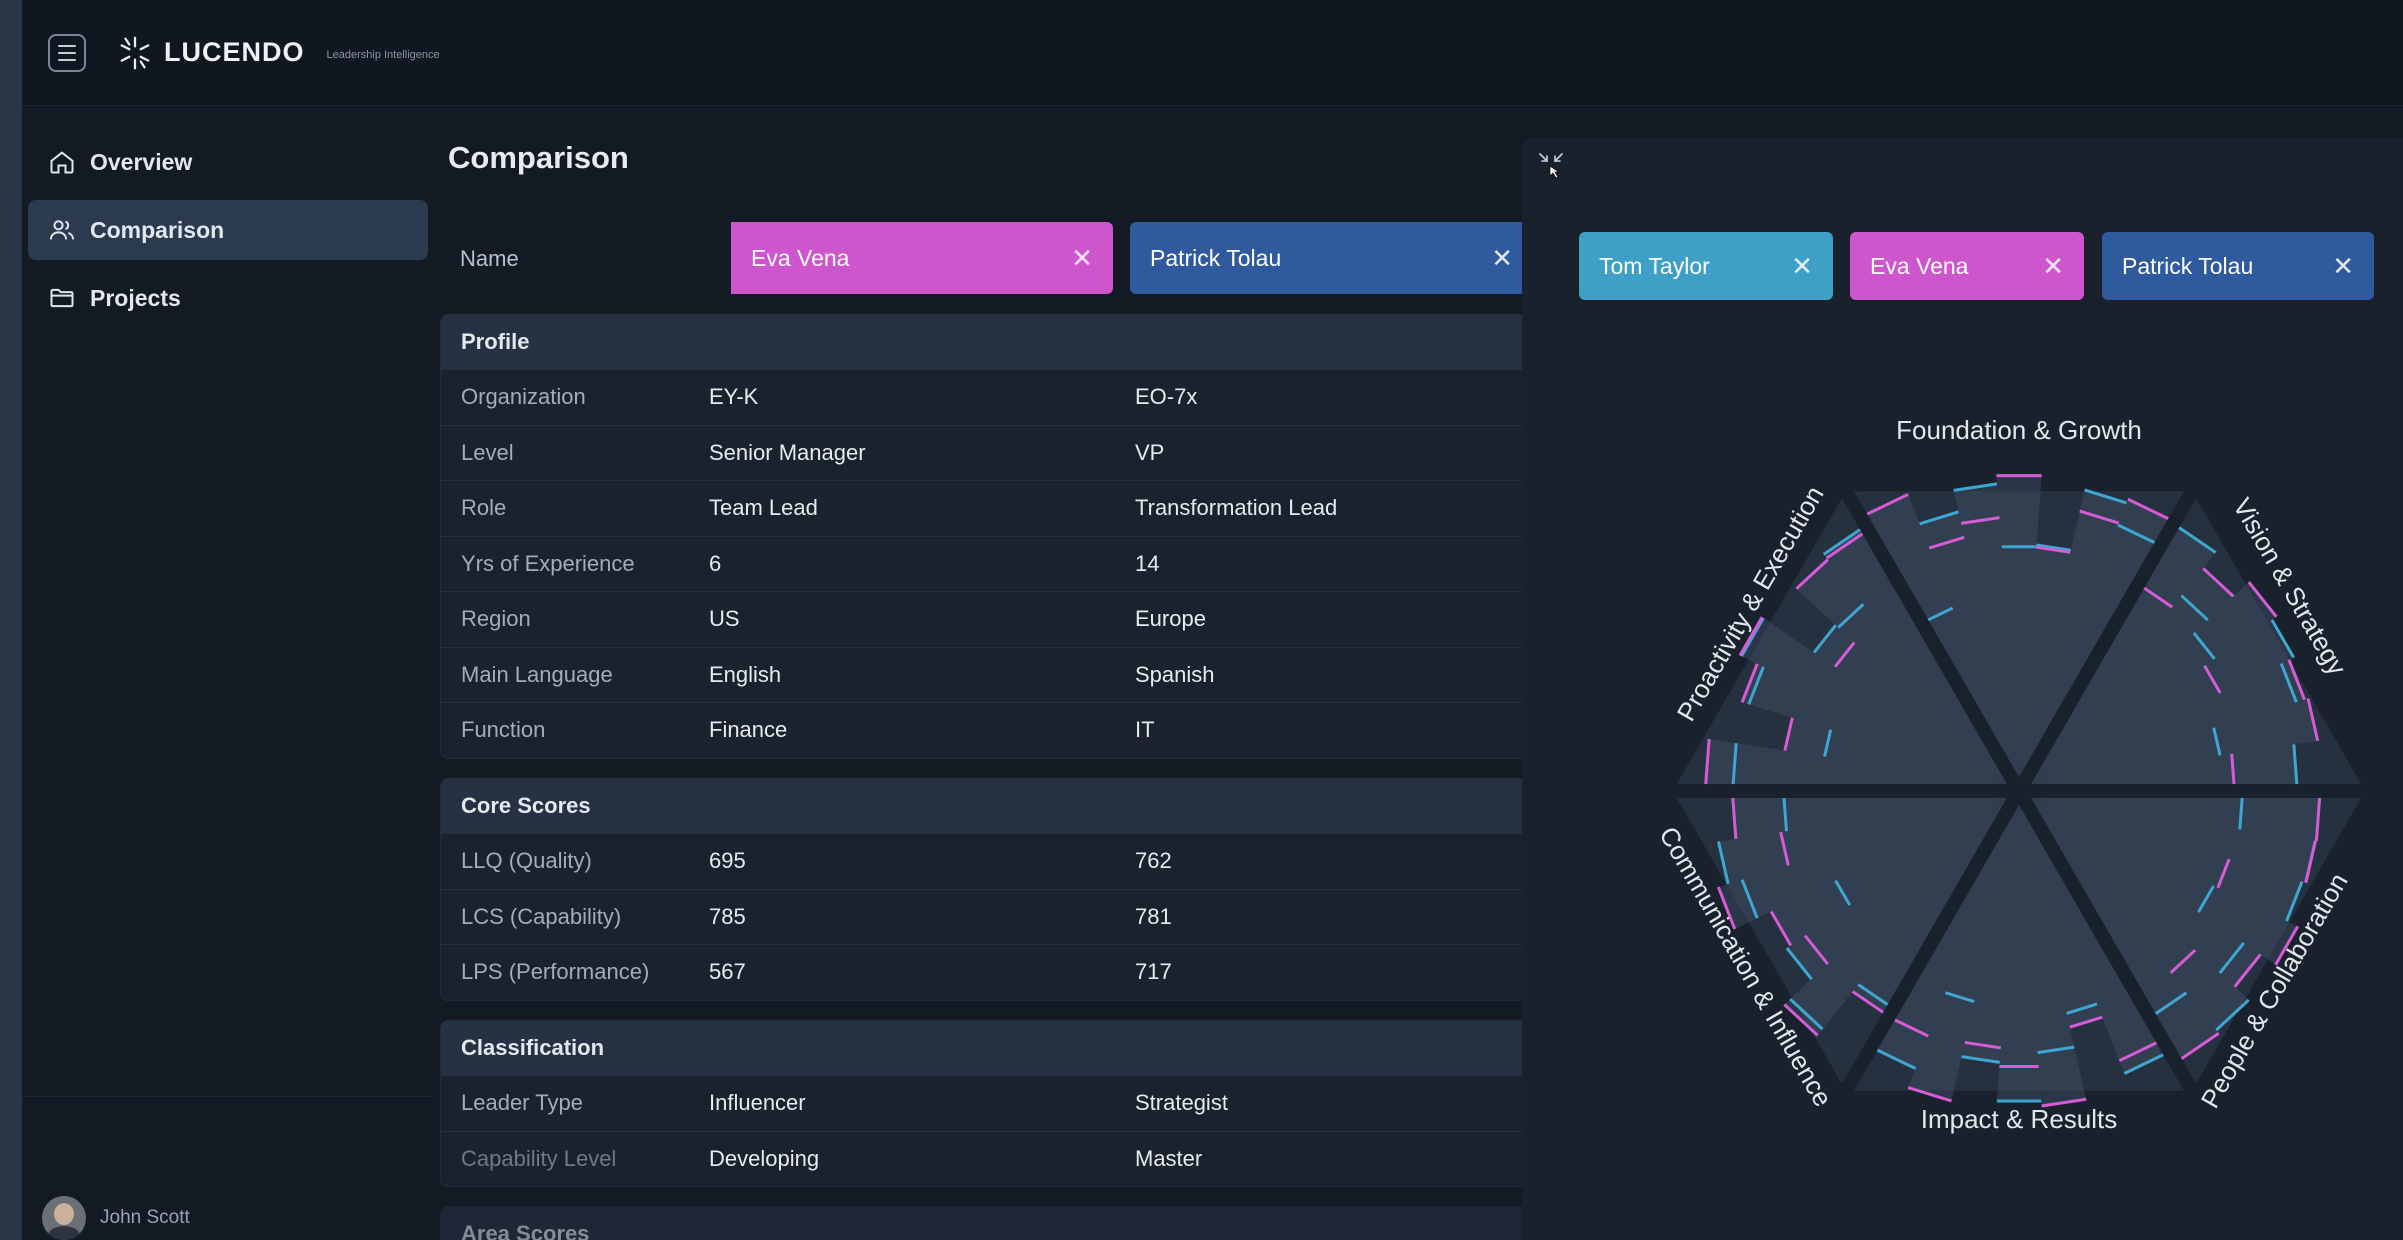 This screenshot has width=2403, height=1240. I want to click on person-chip-eva: Eva Vena ✕, so click(922, 258).